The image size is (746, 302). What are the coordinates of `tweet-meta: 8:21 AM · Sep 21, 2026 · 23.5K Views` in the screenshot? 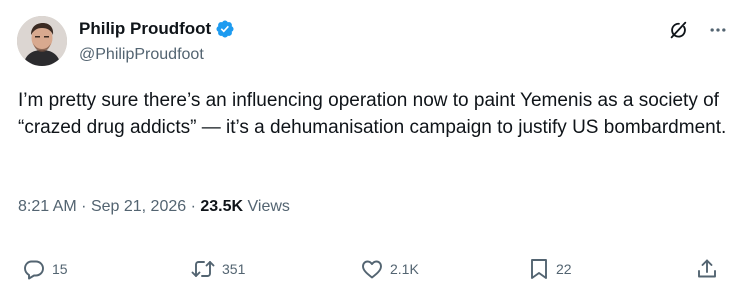 It's located at (154, 207).